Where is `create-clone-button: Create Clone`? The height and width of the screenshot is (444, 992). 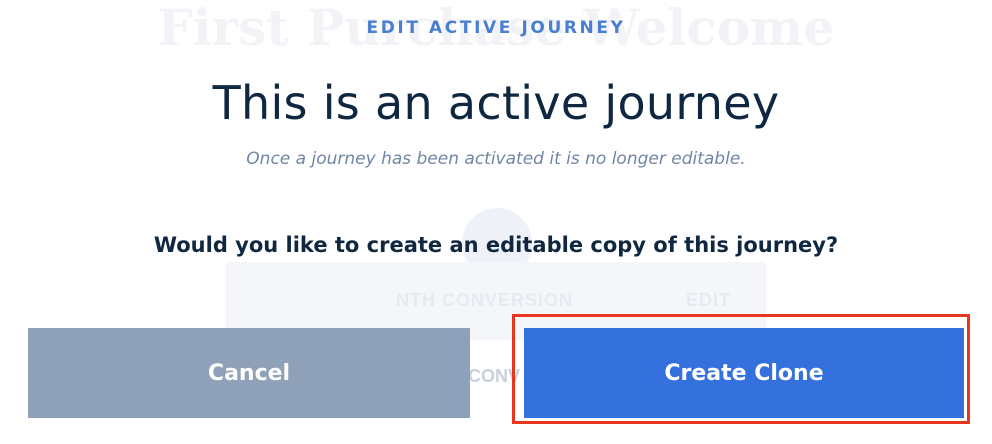 create-clone-button: Create Clone is located at coordinates (744, 373).